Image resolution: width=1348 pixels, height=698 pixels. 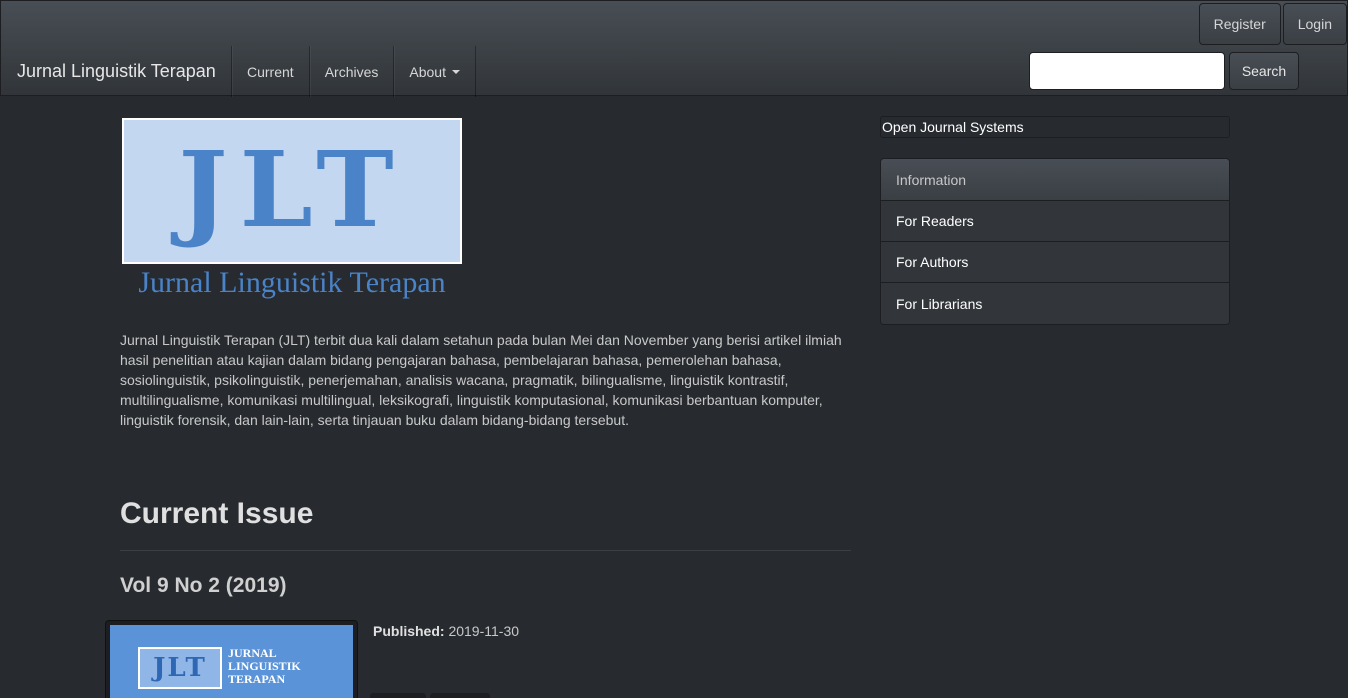 I want to click on login-button: Login, so click(x=1314, y=24).